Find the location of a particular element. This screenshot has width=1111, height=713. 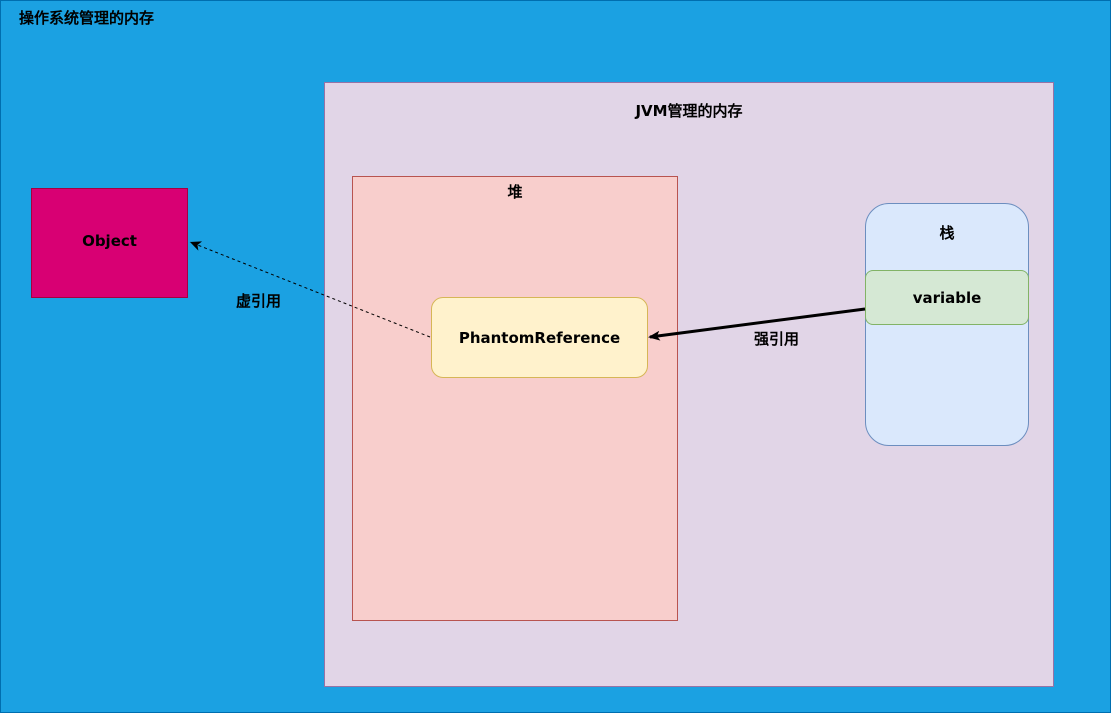

strong-reference-edge-label: 强引用 is located at coordinates (777, 339).